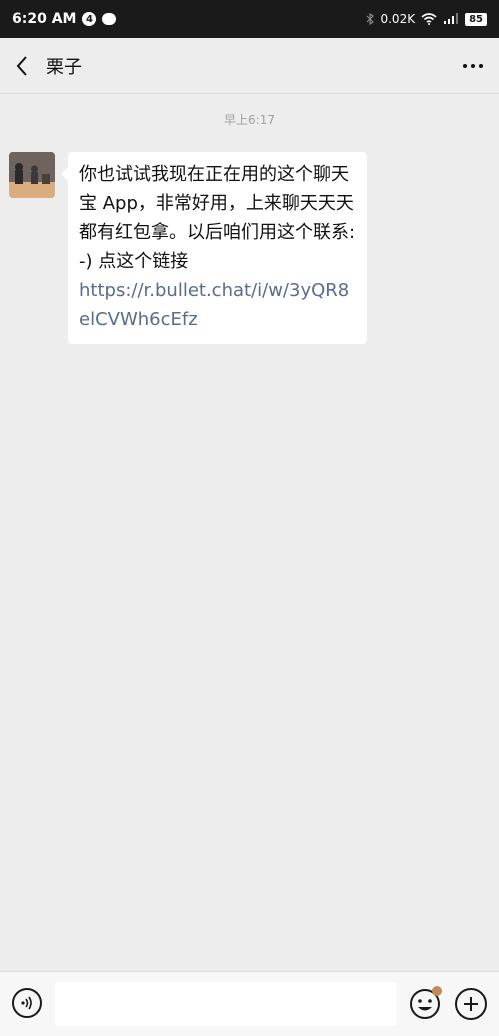  What do you see at coordinates (109, 19) in the screenshot?
I see `message-notification-icon` at bounding box center [109, 19].